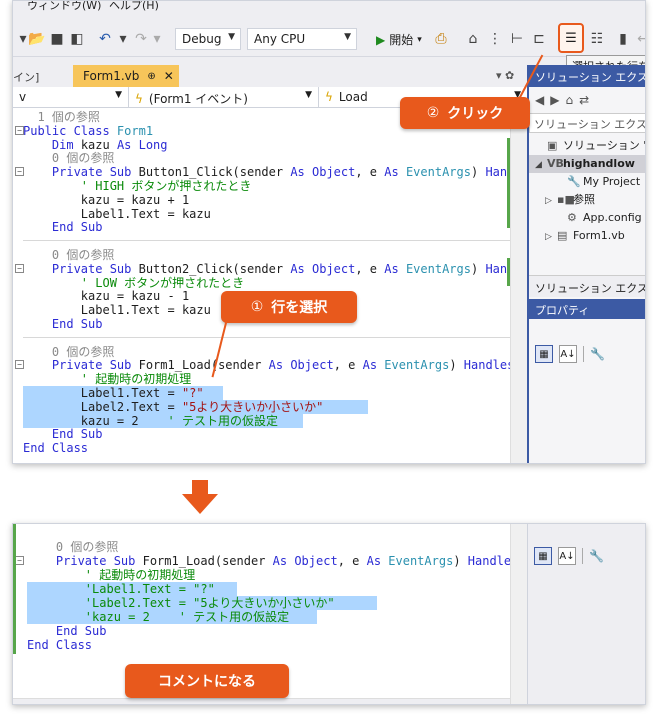 Image resolution: width=659 pixels, height=718 pixels. I want to click on solution-tree-item: ◢ VBhighandlow, so click(587, 164).